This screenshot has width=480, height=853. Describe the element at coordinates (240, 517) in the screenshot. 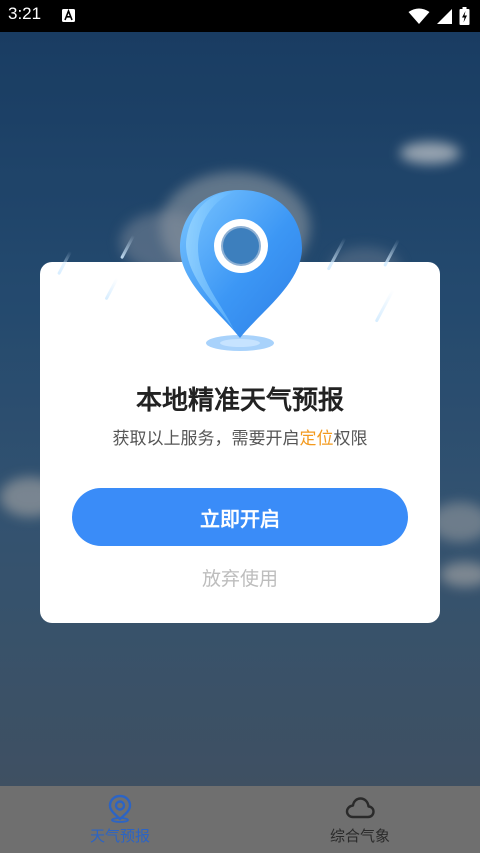

I see `enable-now-button: 立即开启` at that location.